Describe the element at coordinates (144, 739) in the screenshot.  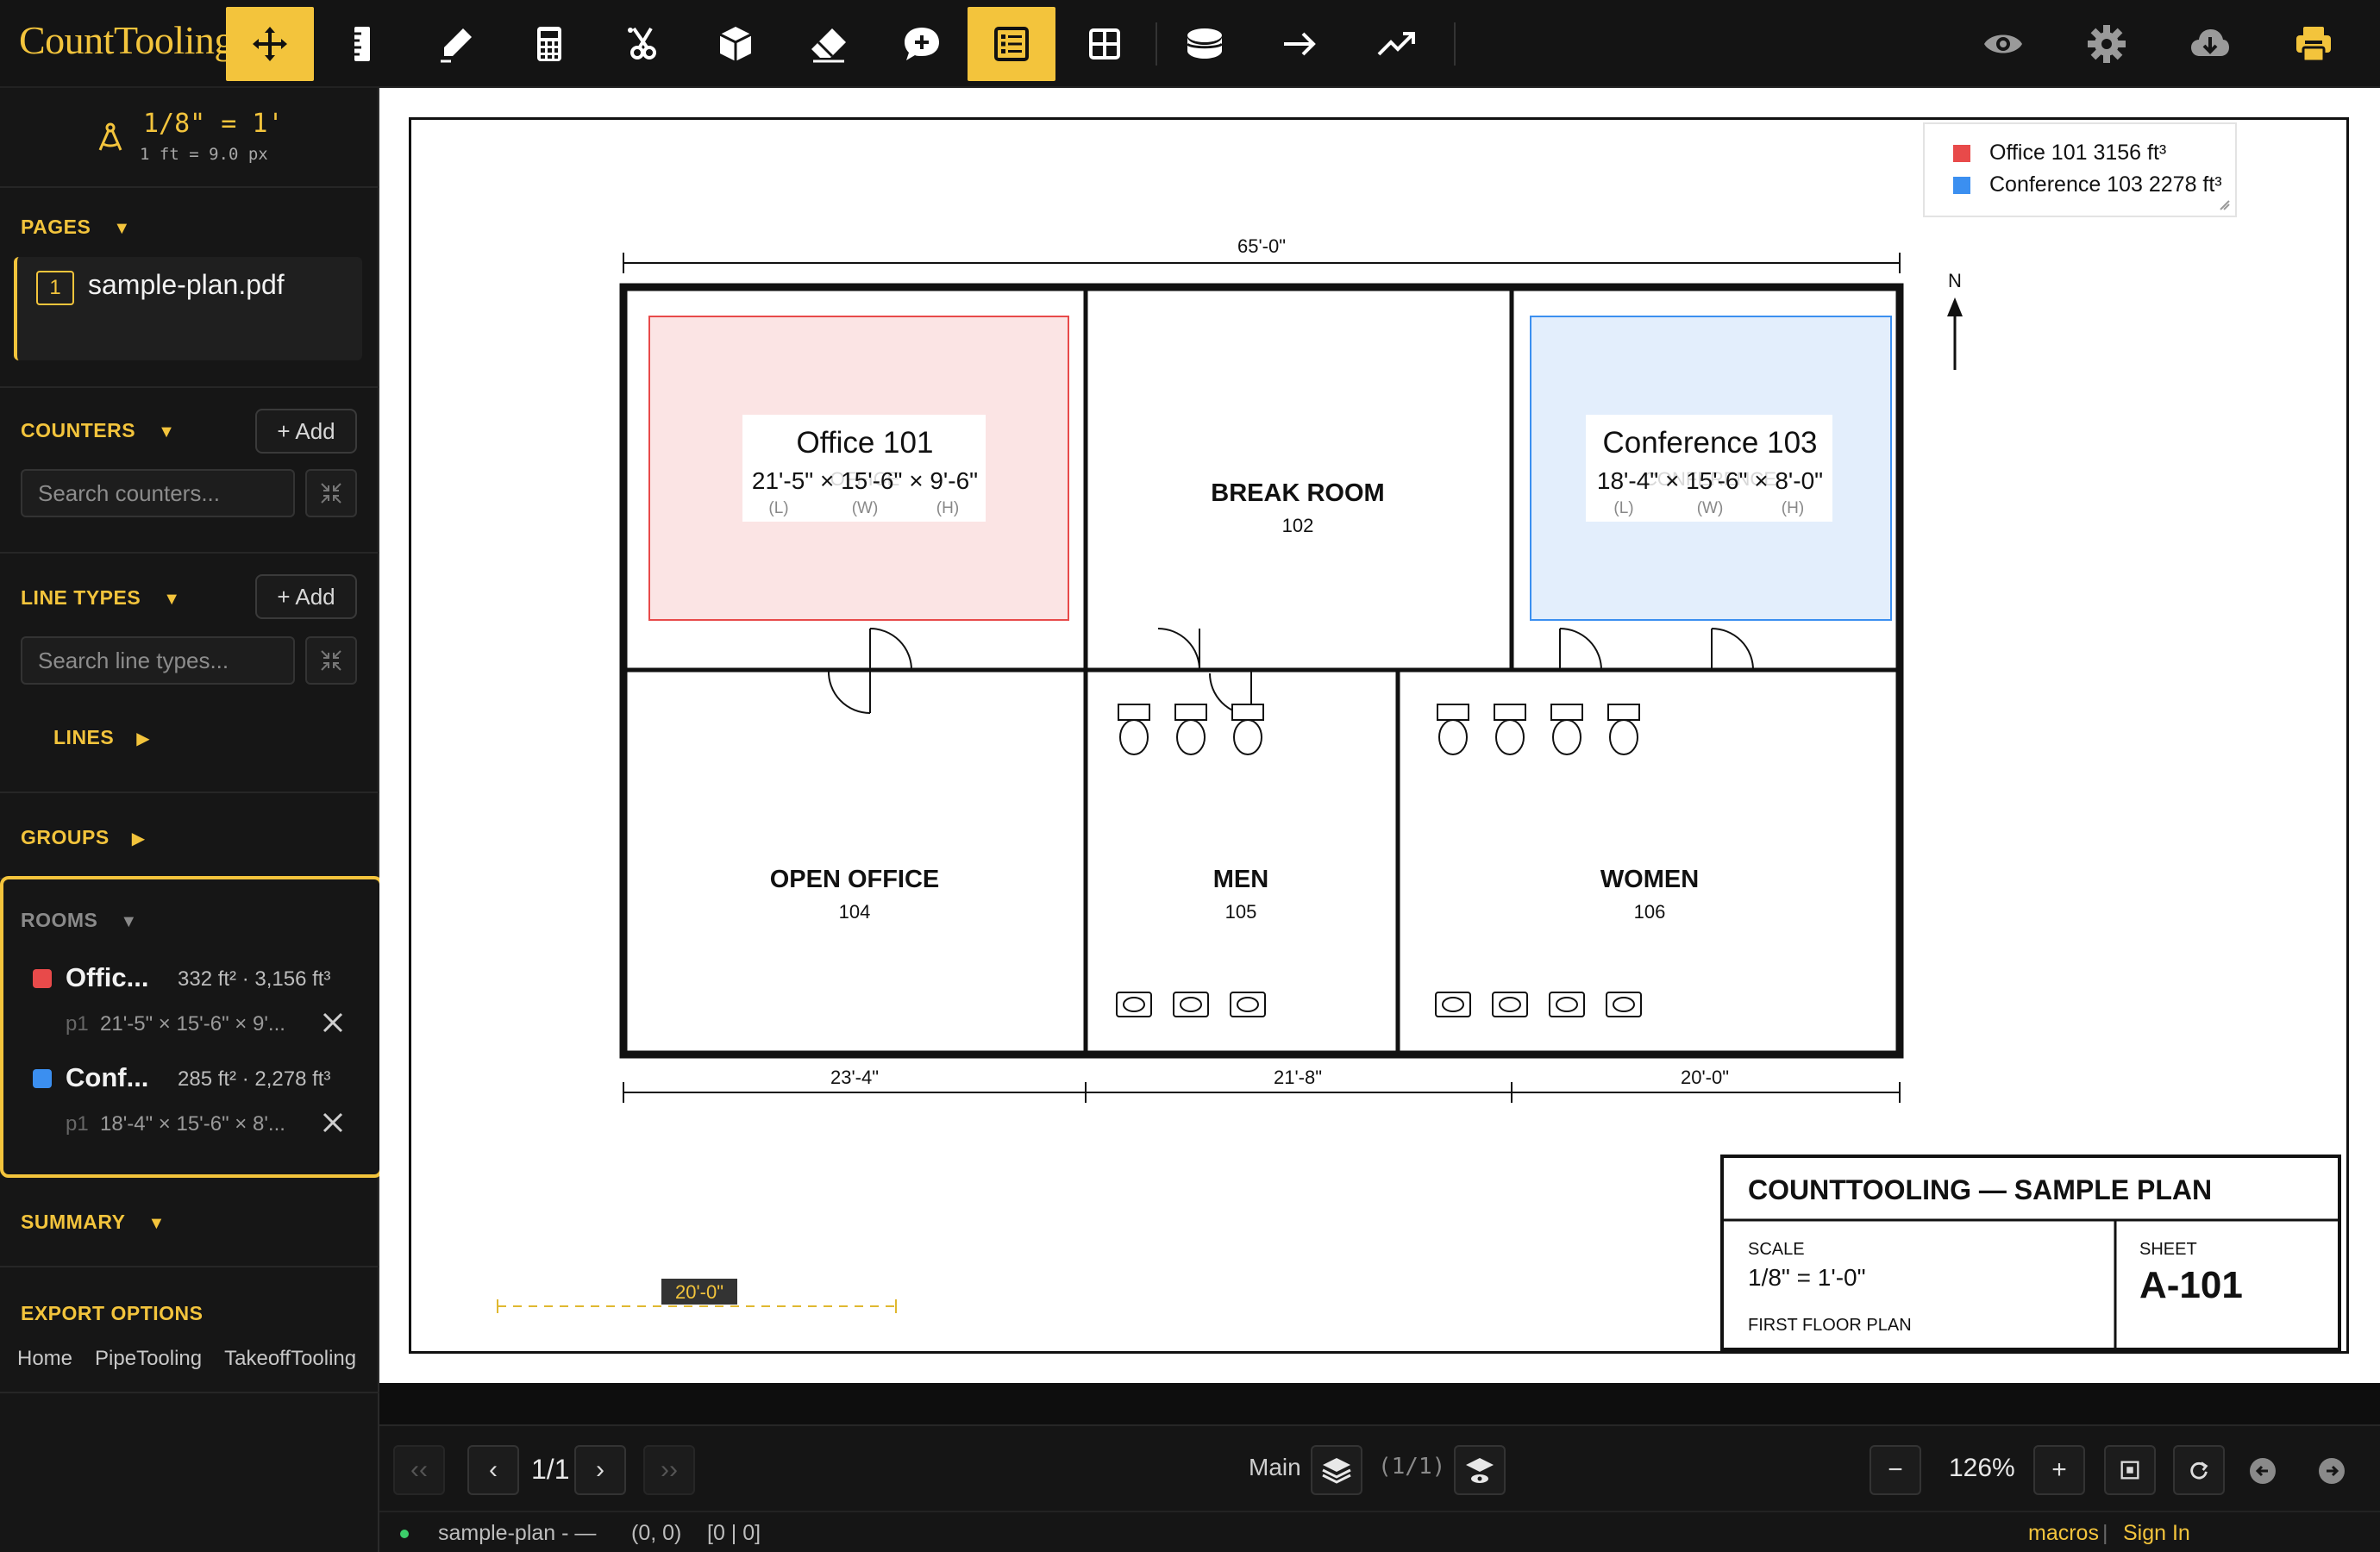
I see `caret-right-icon: ▶` at that location.